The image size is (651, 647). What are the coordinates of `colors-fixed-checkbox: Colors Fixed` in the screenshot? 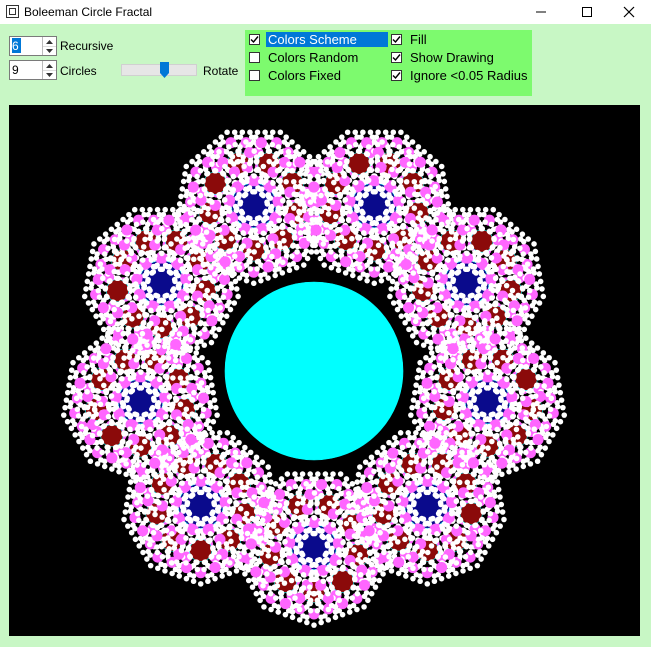 It's located at (296, 75).